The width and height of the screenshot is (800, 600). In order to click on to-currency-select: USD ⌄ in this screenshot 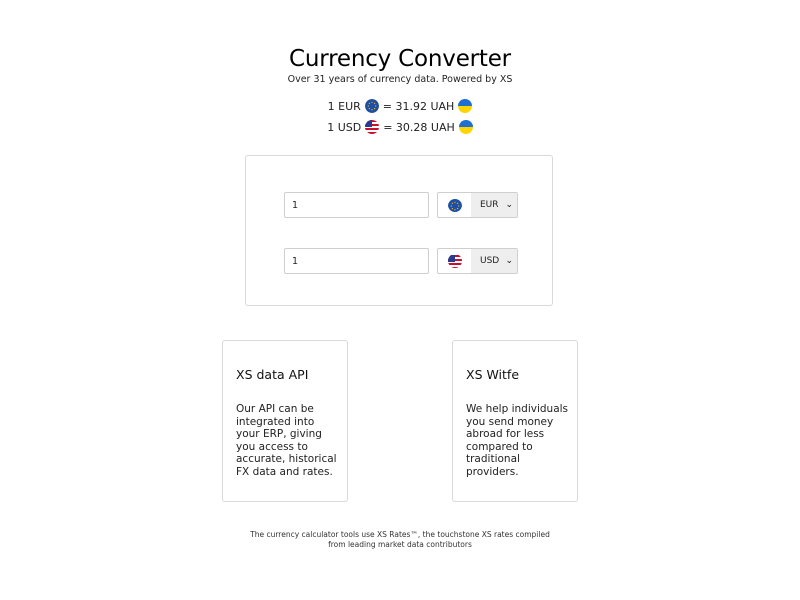, I will do `click(477, 261)`.